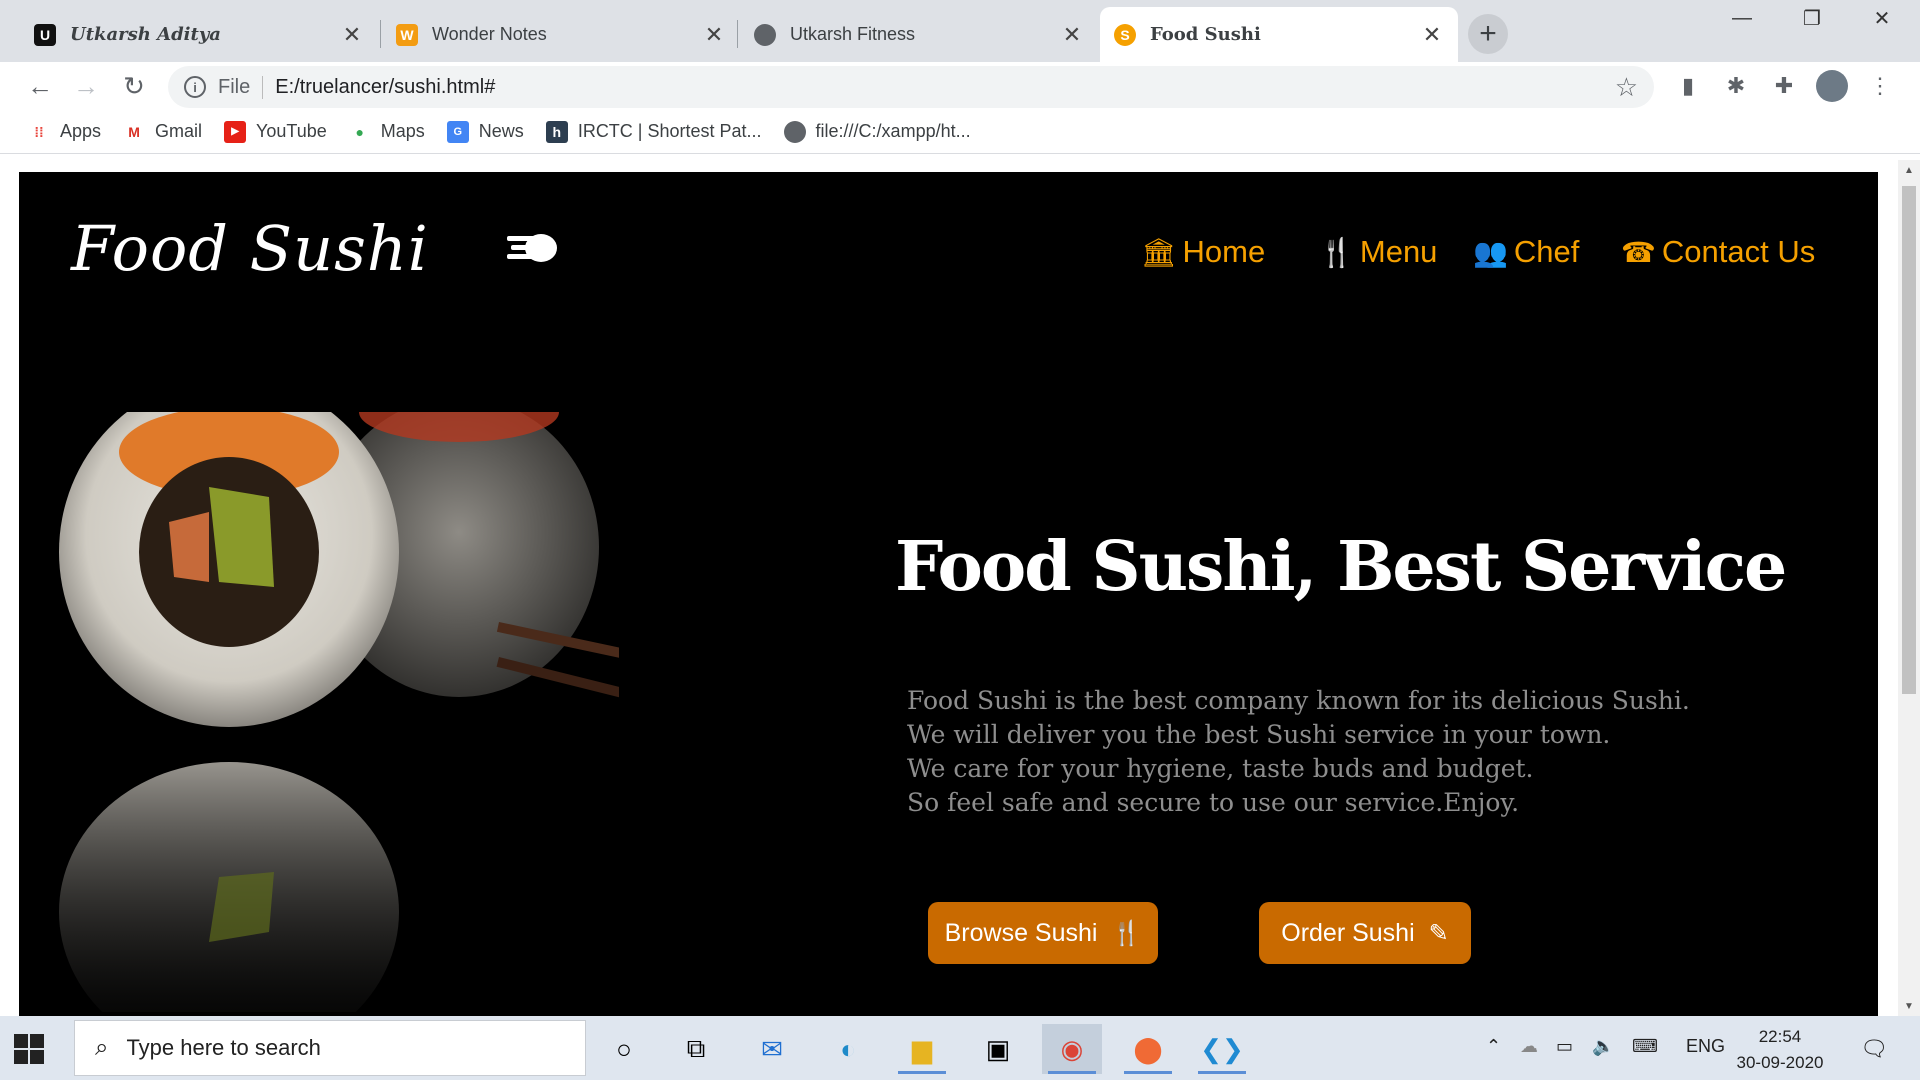  Describe the element at coordinates (134, 131) in the screenshot. I see `gmail-icon: M` at that location.